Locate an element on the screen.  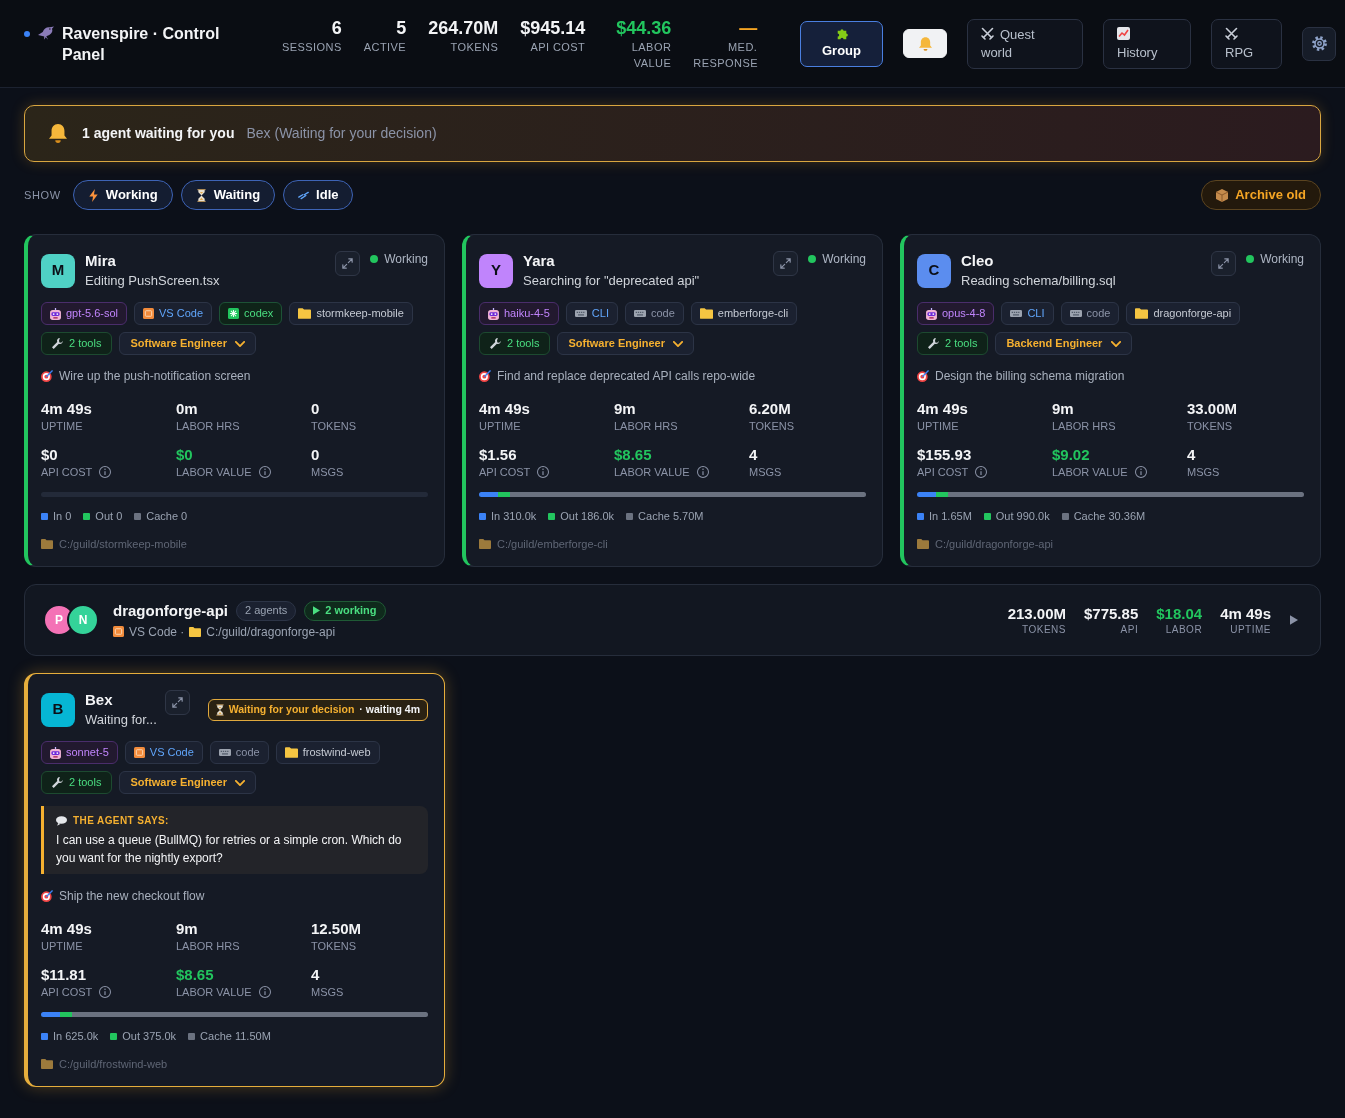
wait-time: · waiting 4m is located at coordinates (389, 709).